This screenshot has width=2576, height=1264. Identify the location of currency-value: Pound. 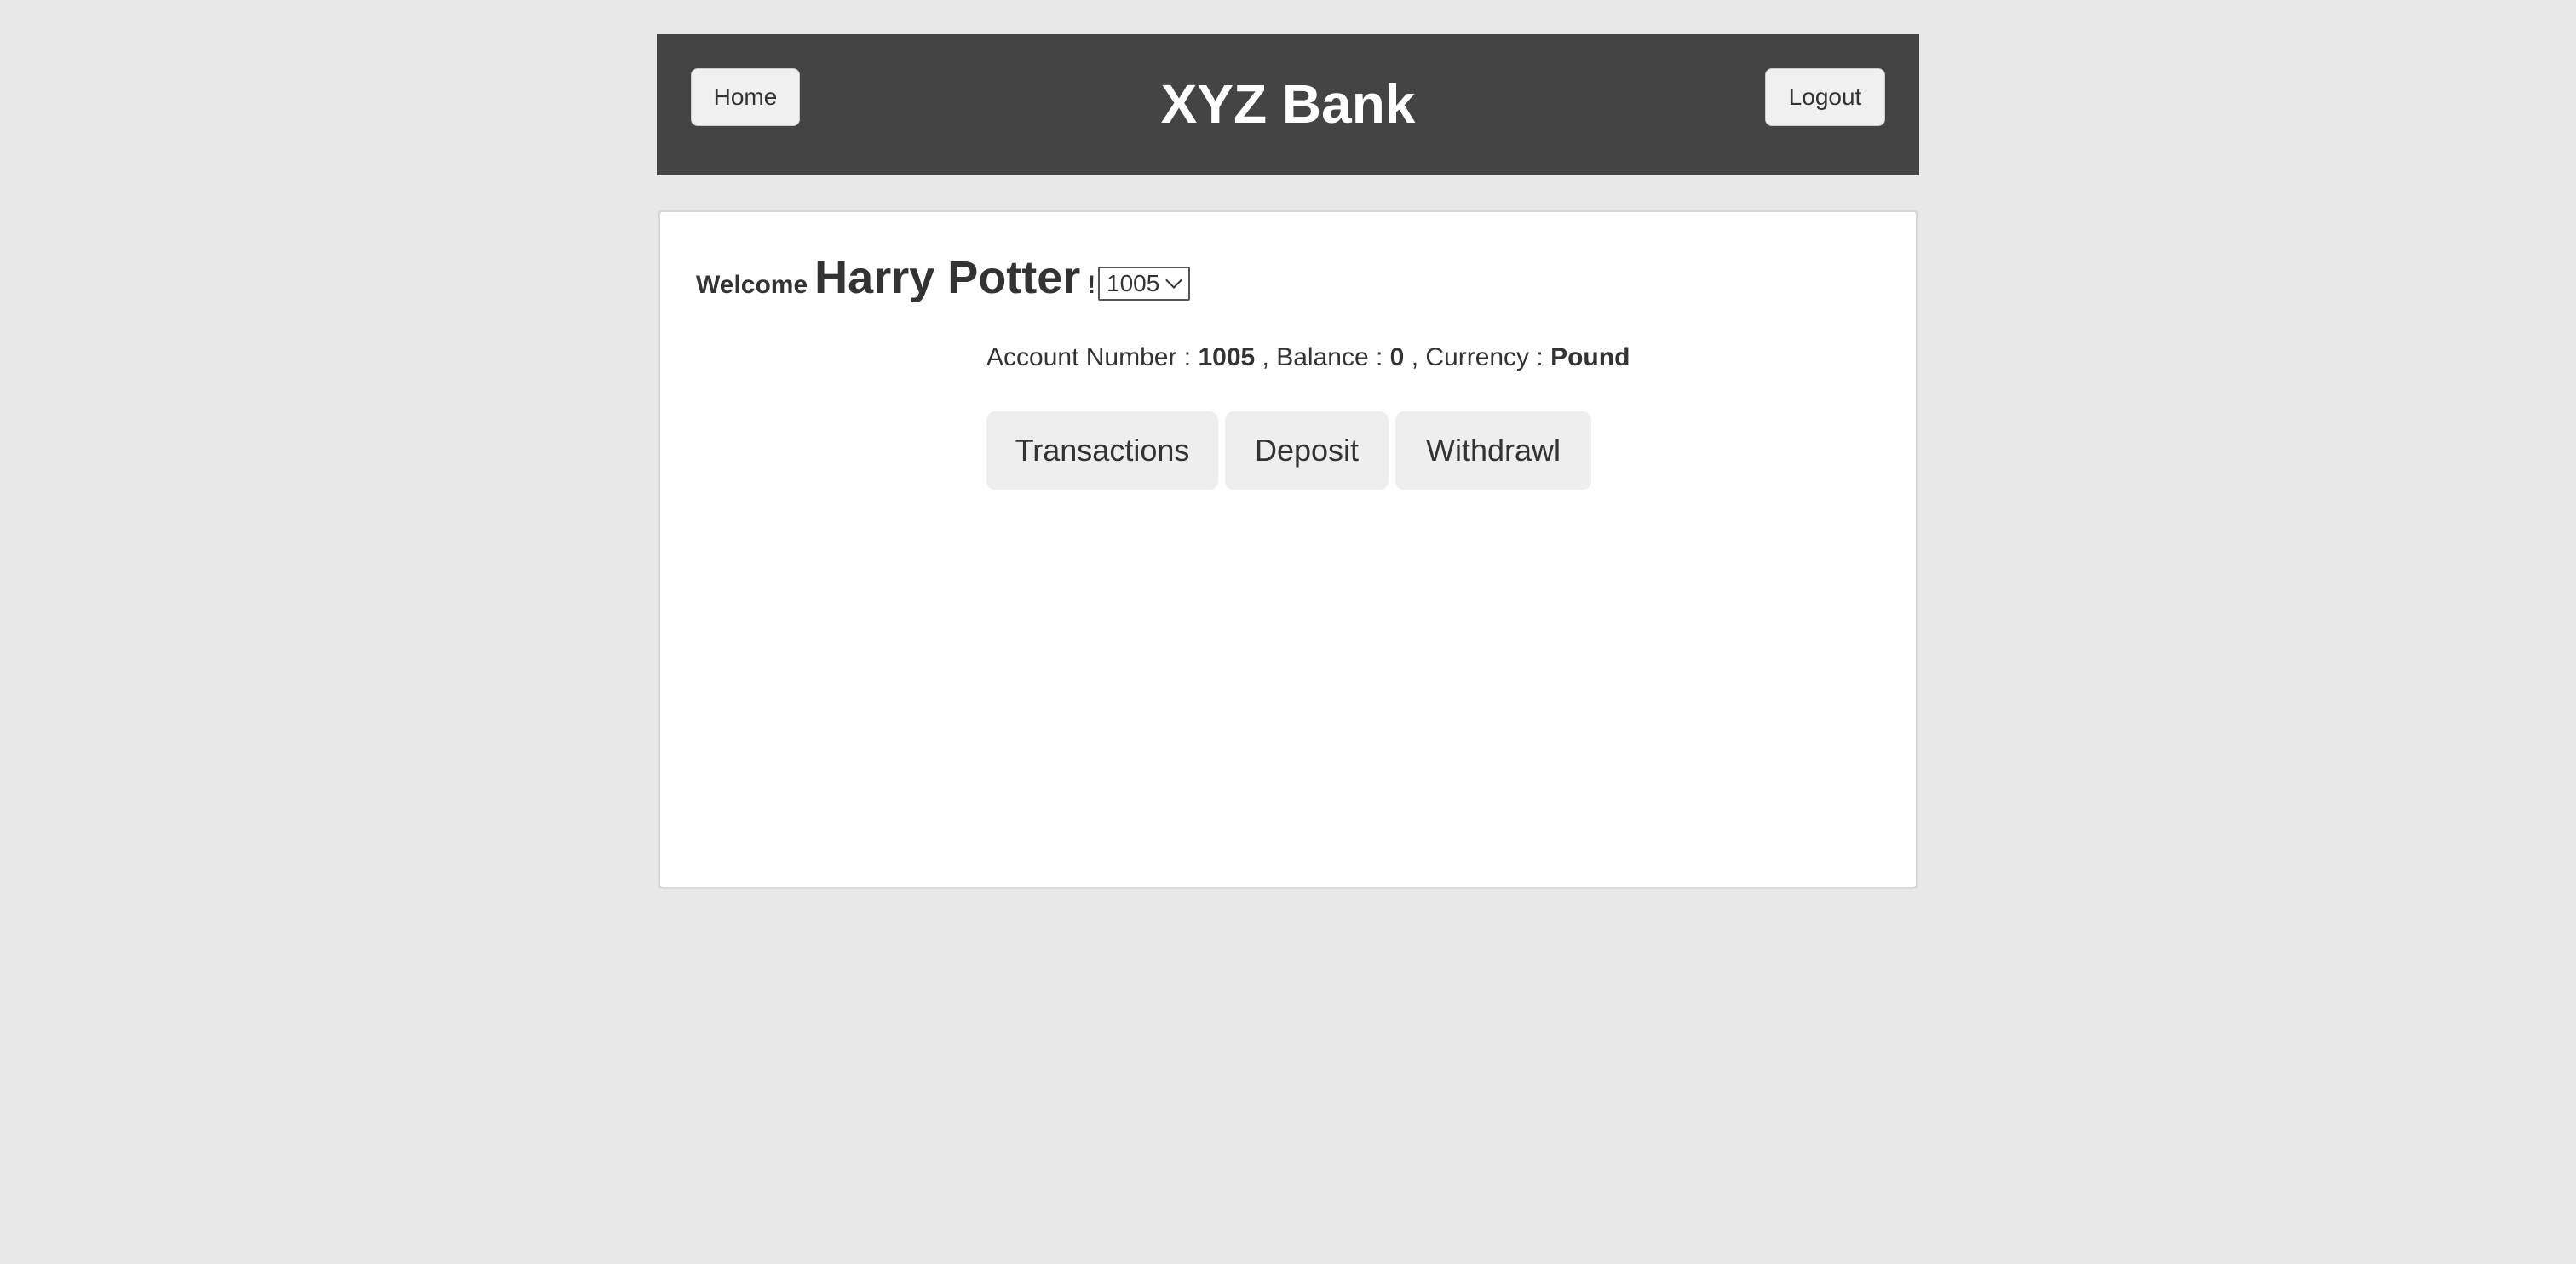
(1590, 357).